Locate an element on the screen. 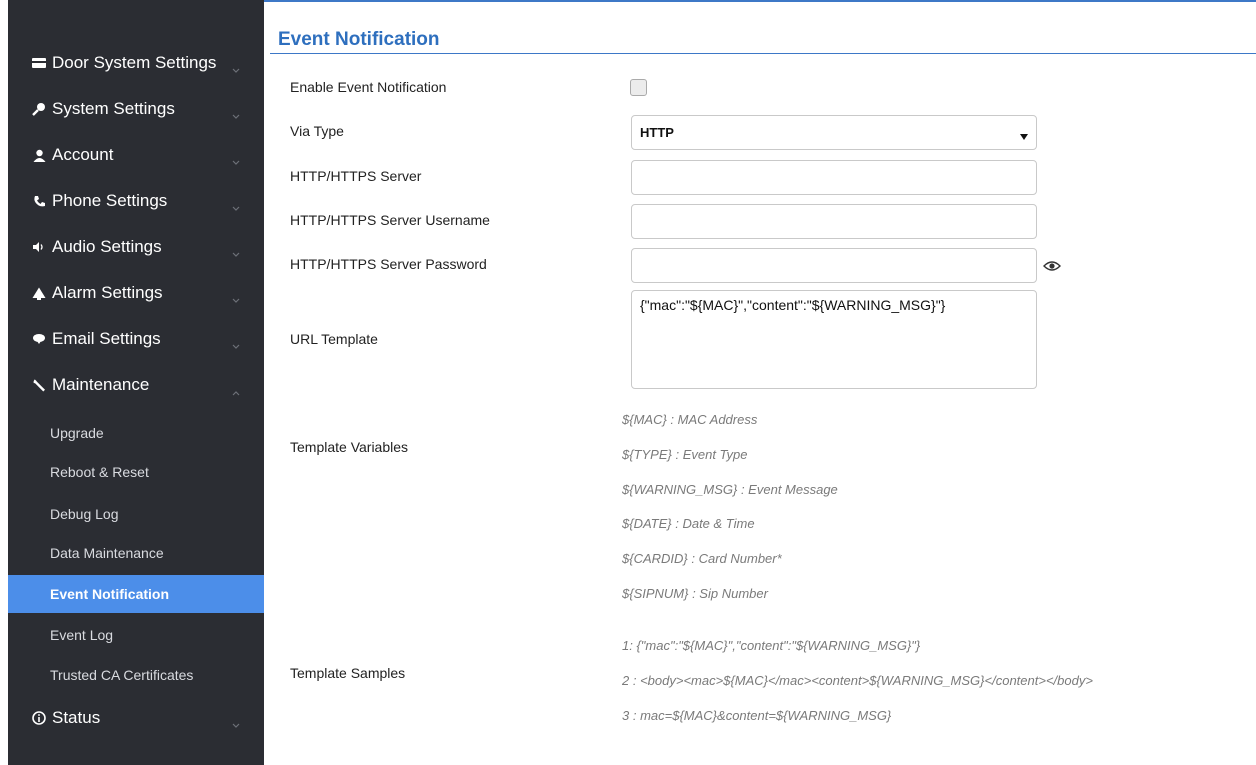 This screenshot has width=1256, height=765. sub-item-label: Upgrade is located at coordinates (77, 433).